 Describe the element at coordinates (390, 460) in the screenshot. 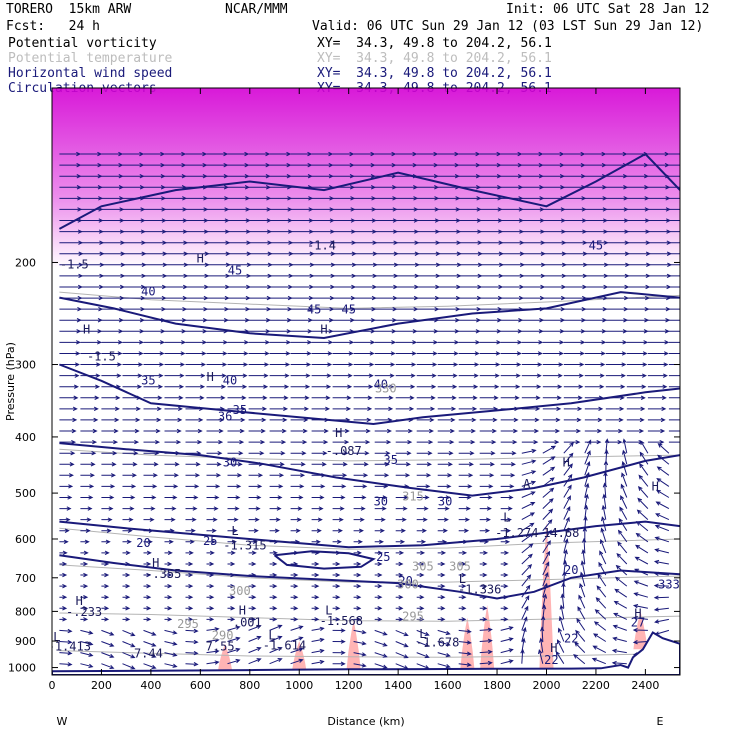

I see `contour-label: 35` at that location.